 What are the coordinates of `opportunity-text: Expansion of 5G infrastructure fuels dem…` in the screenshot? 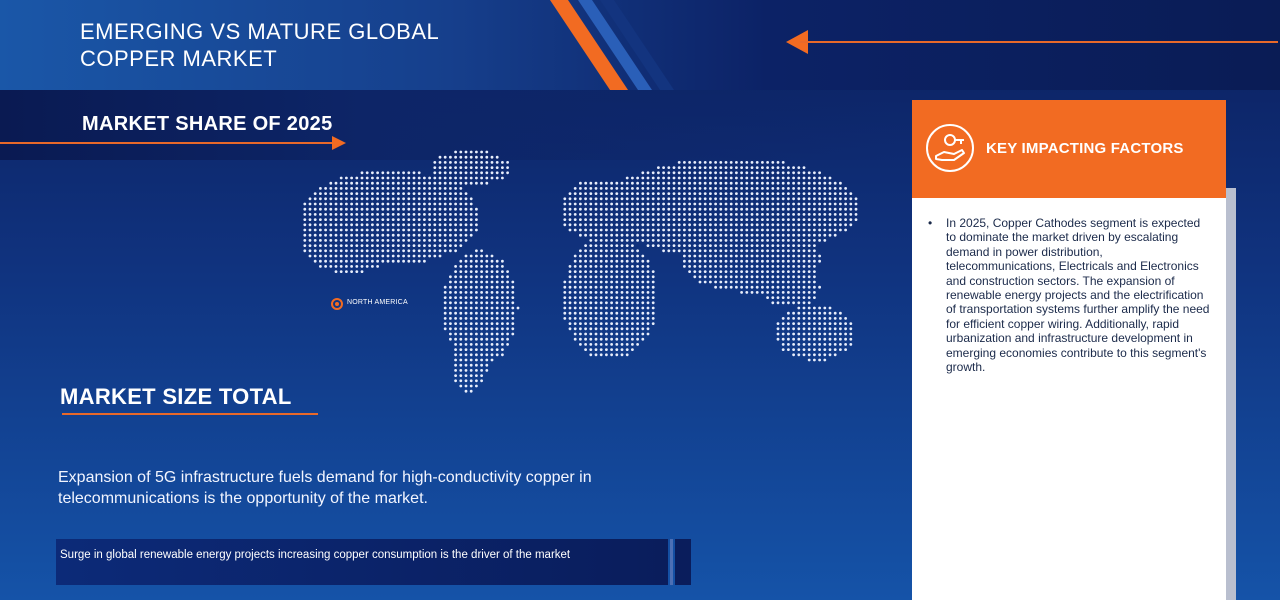 It's located at (325, 488).